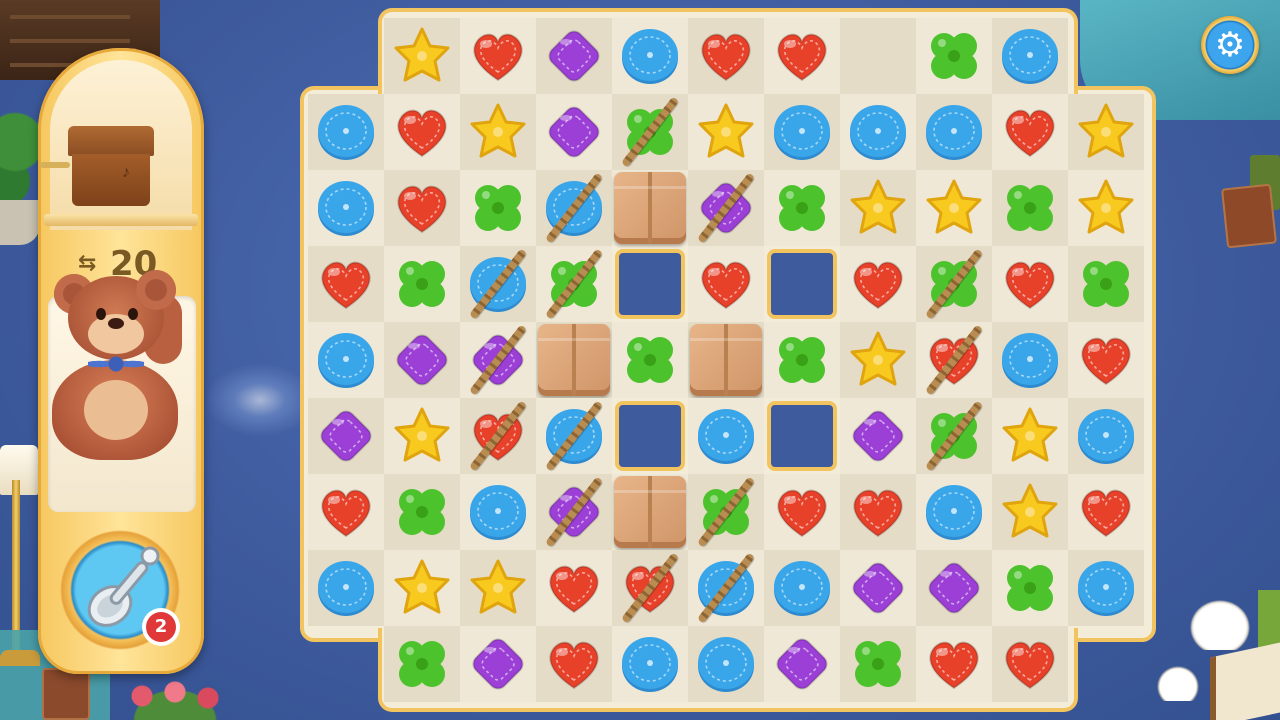 The image size is (1280, 720). I want to click on settings-button: ⚙, so click(1230, 45).